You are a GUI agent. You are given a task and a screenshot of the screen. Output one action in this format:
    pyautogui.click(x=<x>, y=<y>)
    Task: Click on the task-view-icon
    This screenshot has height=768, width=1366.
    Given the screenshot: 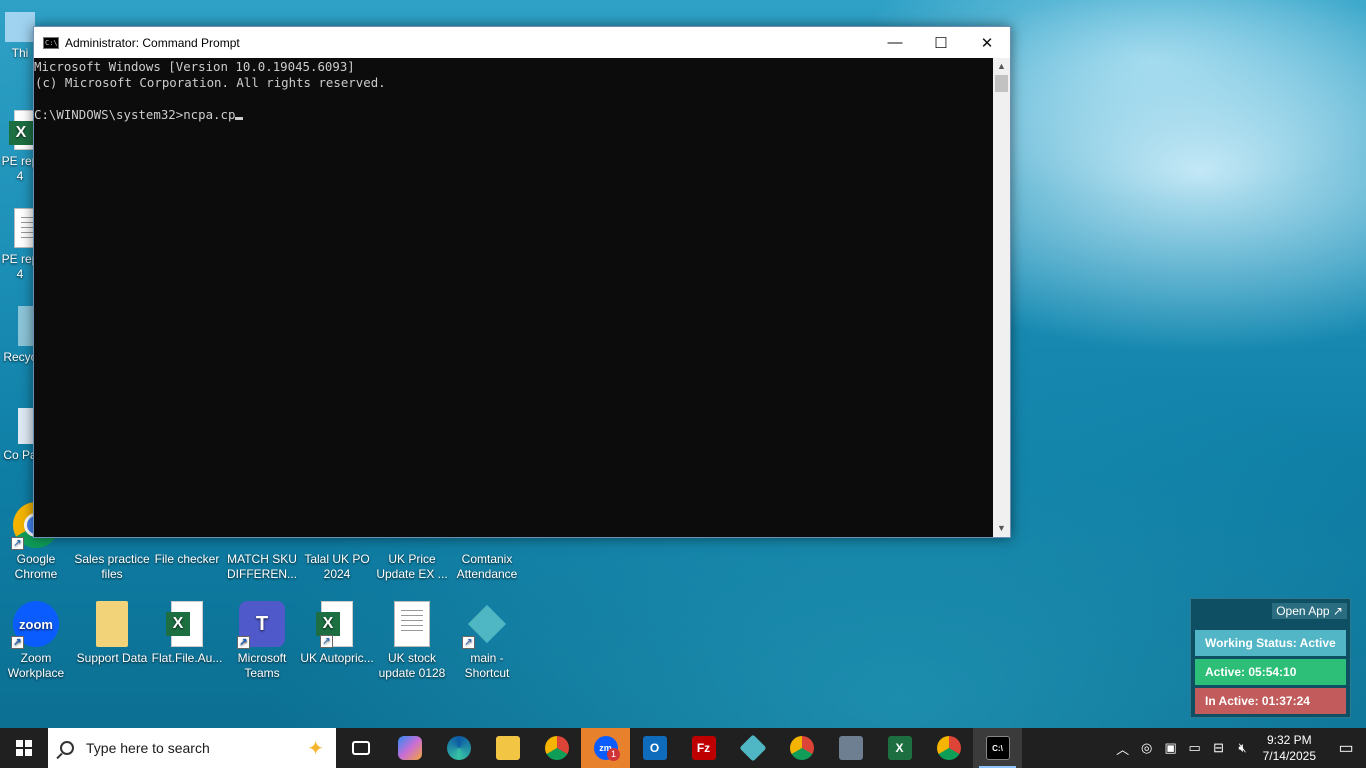 What is the action you would take?
    pyautogui.click(x=360, y=748)
    